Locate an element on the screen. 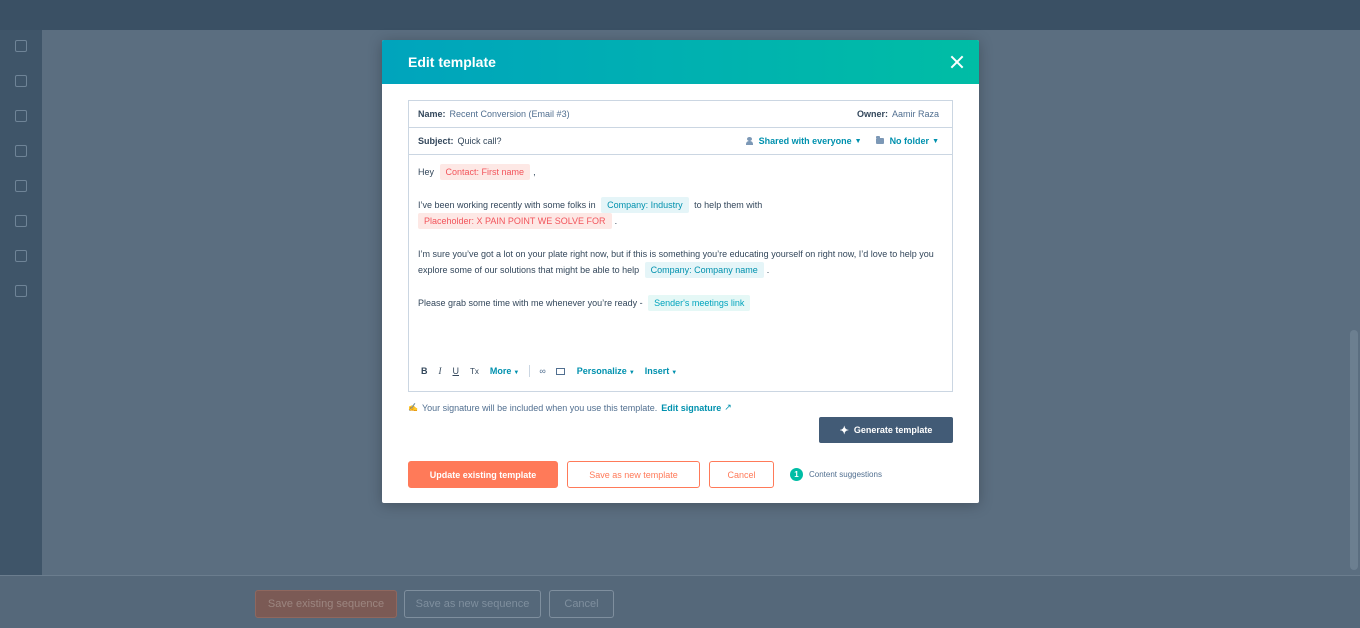 The width and height of the screenshot is (1360, 628). signature-icon: ✍ is located at coordinates (413, 407).